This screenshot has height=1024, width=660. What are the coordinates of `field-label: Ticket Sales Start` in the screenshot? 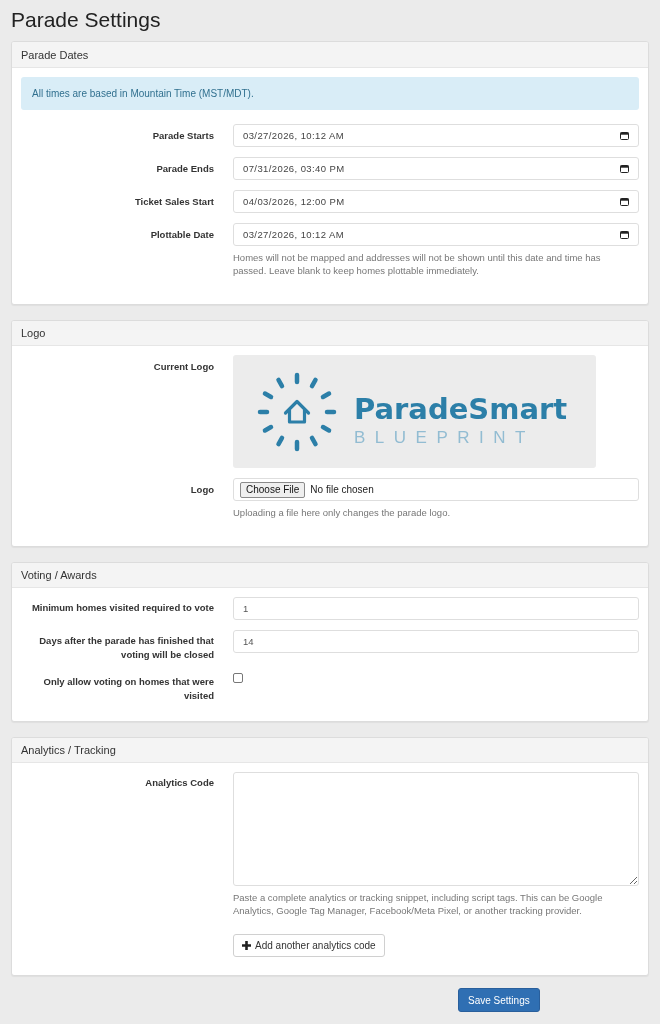 It's located at (174, 202).